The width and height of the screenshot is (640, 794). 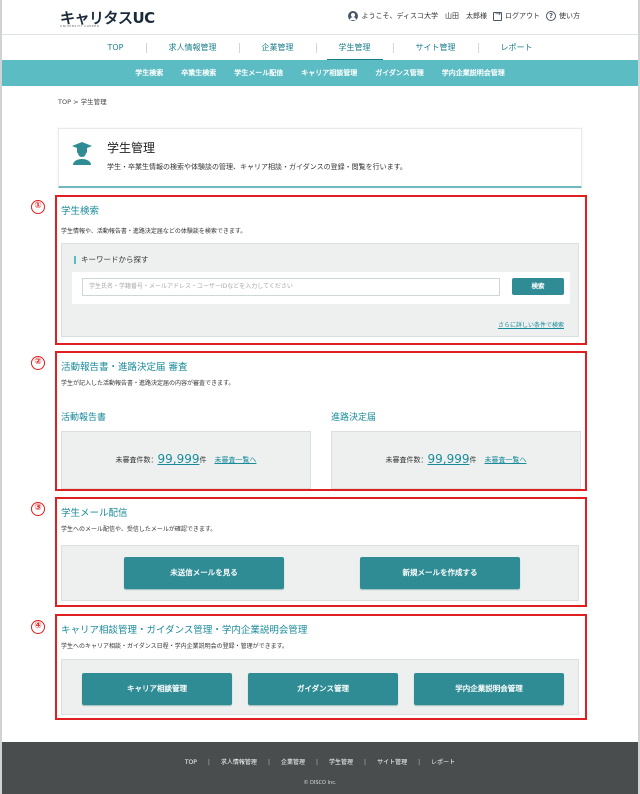 I want to click on page-title: 学生管理, so click(x=131, y=148).